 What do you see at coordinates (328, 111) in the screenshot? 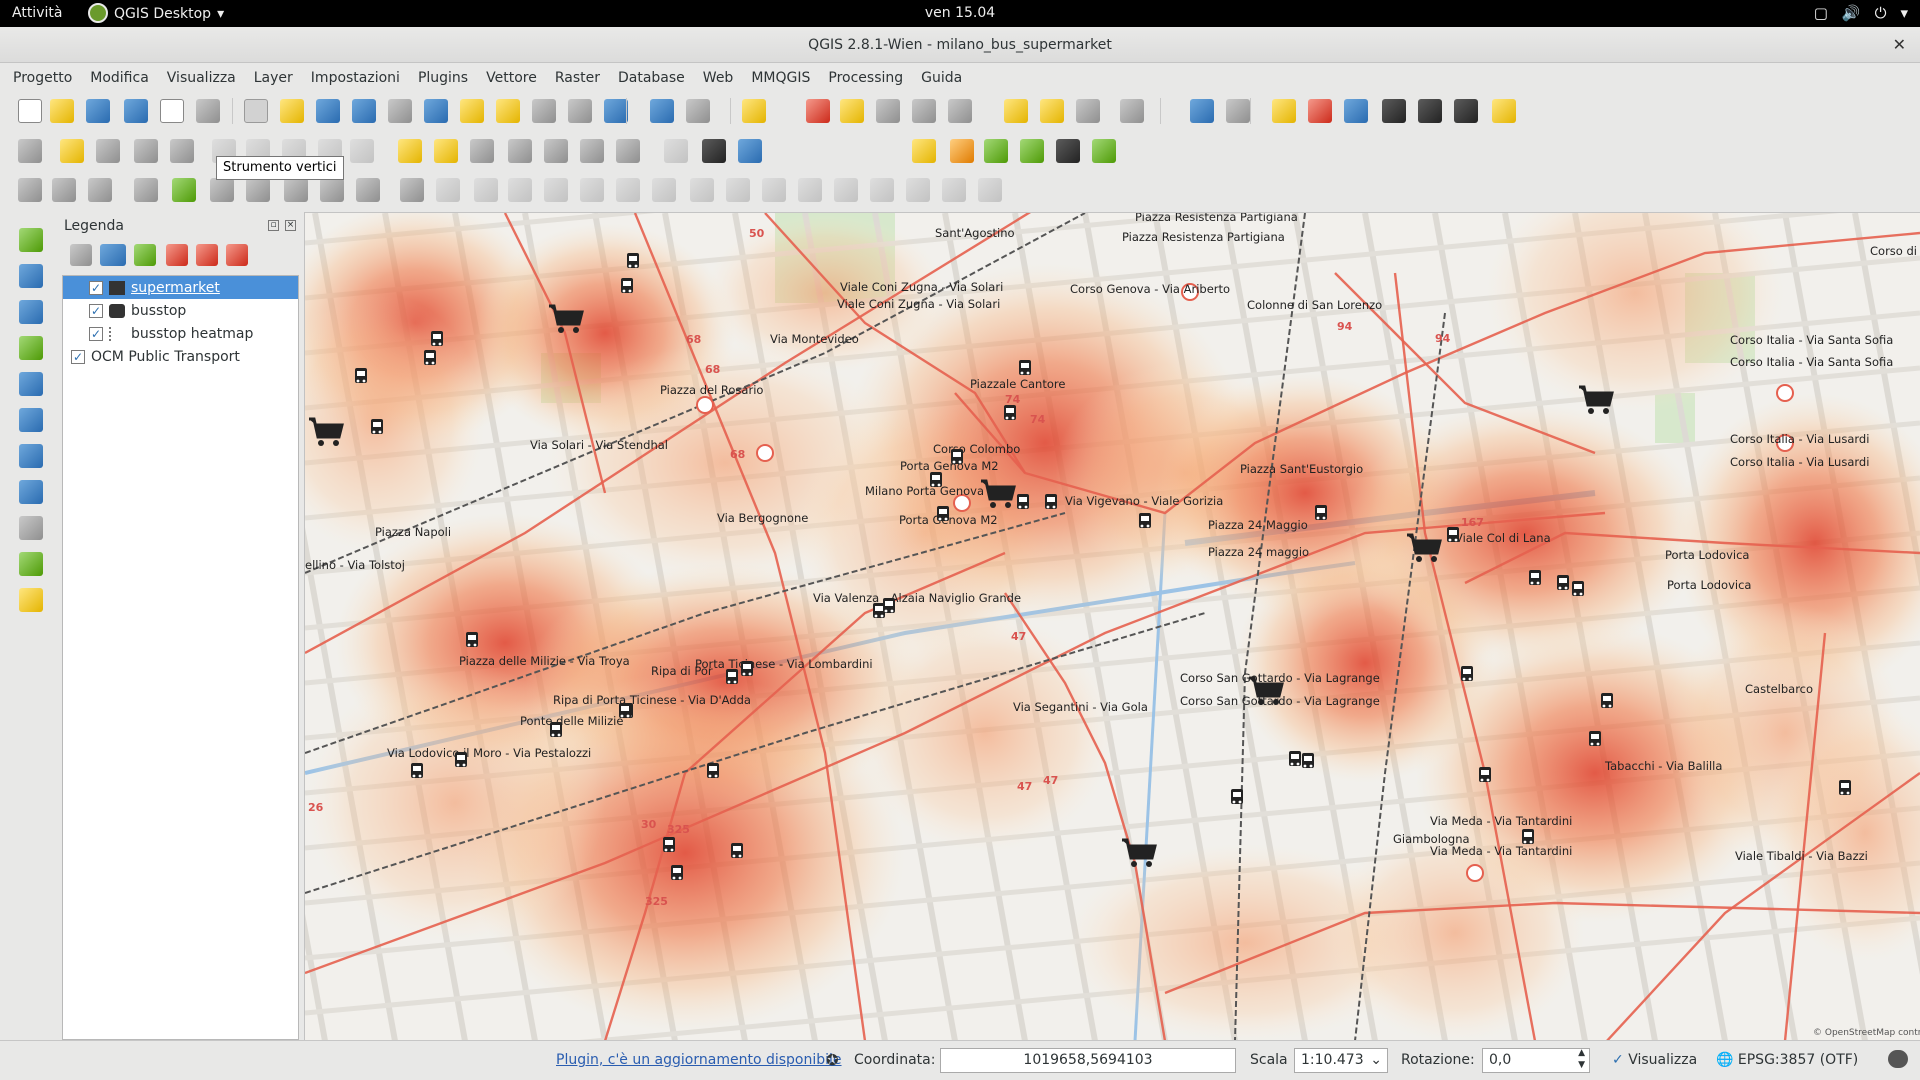
I see `zoom-in-icon` at bounding box center [328, 111].